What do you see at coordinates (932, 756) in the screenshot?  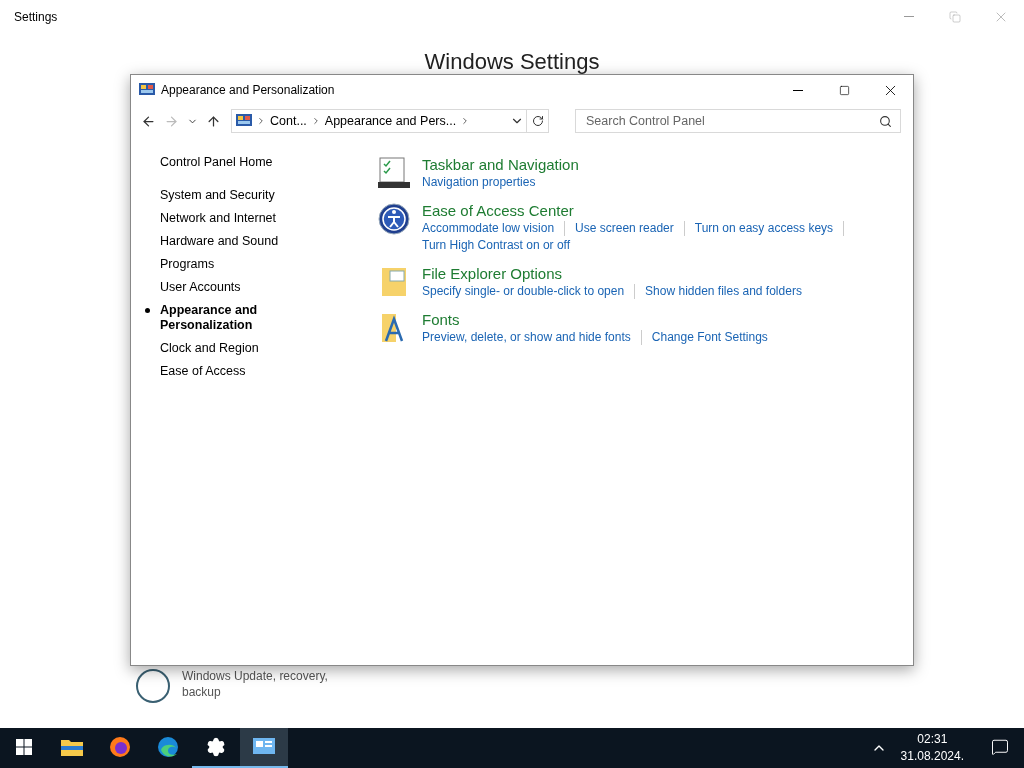 I see `date-text: 31.08.2024.` at bounding box center [932, 756].